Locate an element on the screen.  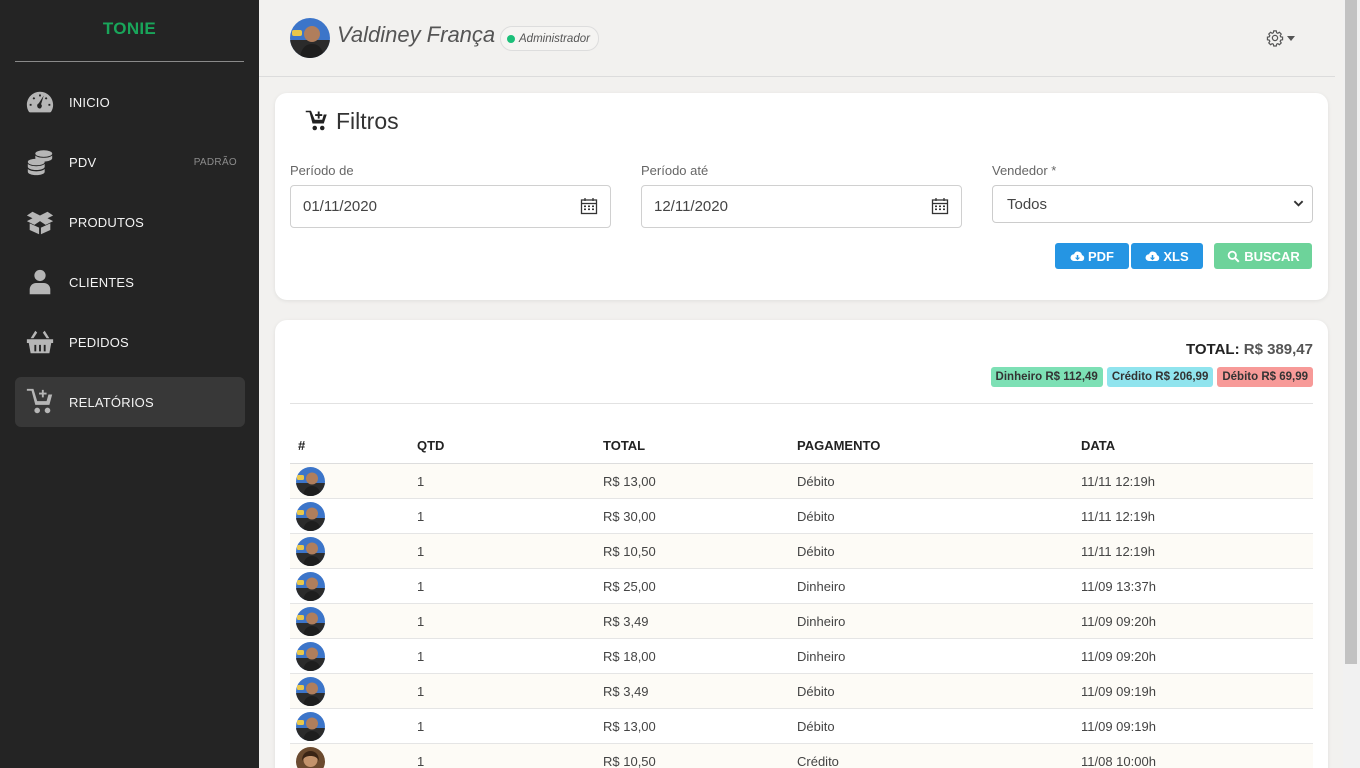
date-cell: 11/08 10:00h is located at coordinates (1118, 760).